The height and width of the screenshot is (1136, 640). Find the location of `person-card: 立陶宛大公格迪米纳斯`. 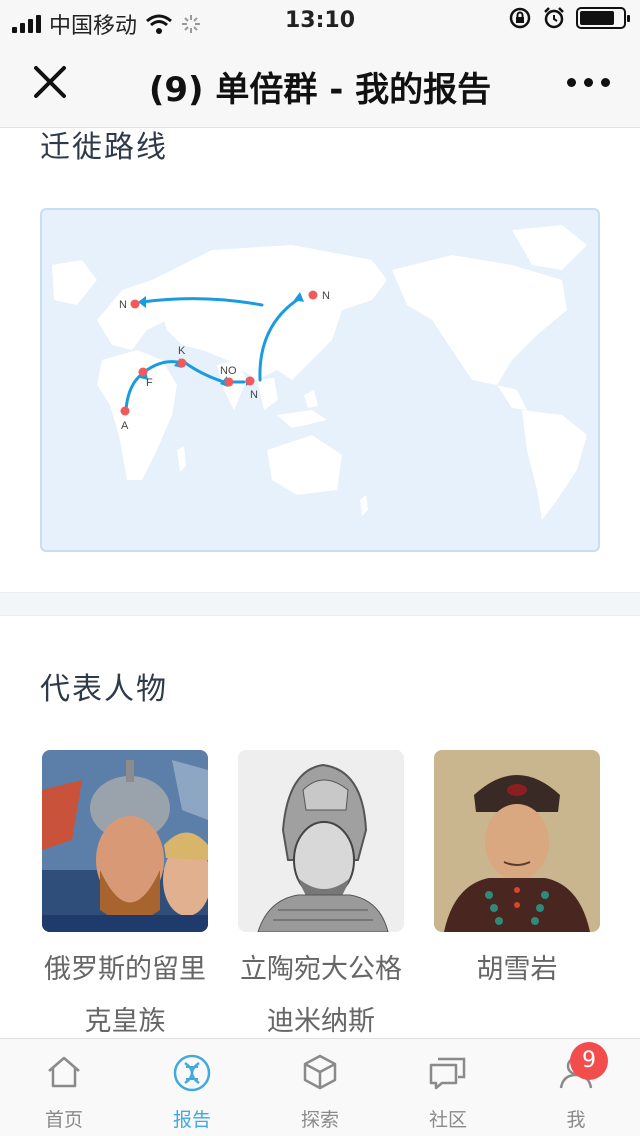

person-card: 立陶宛大公格迪米纳斯 is located at coordinates (321, 899).